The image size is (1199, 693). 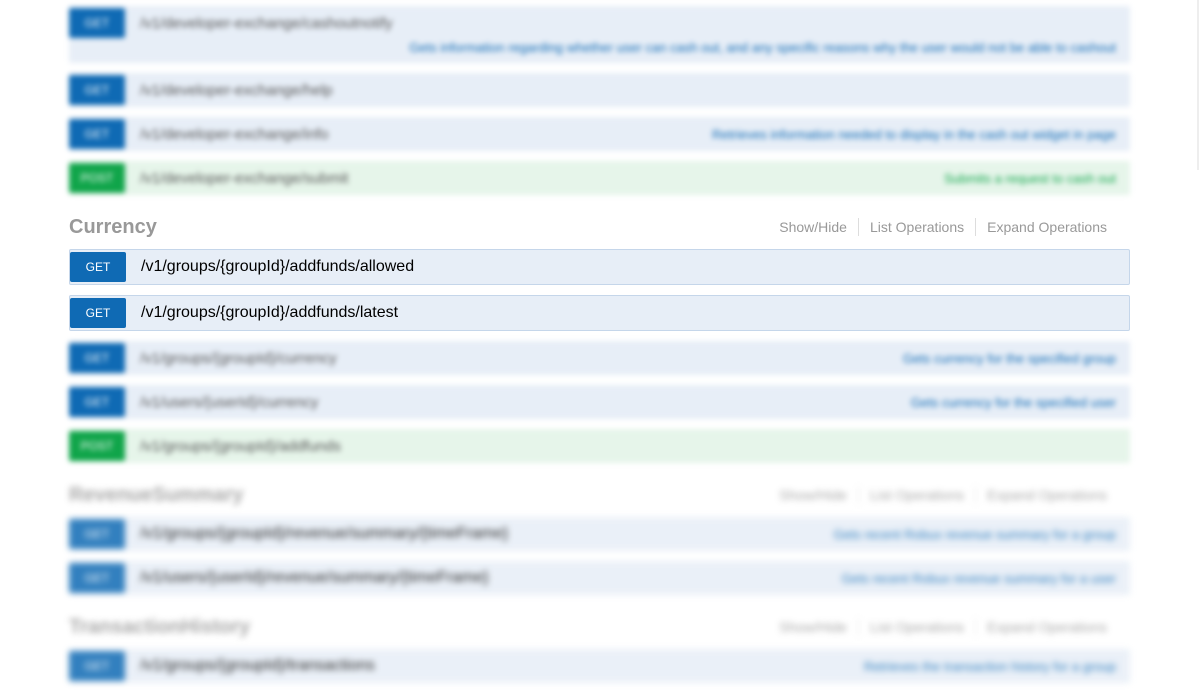 I want to click on operation-path: /v1/groups/{groupId}/transactions, so click(x=257, y=666).